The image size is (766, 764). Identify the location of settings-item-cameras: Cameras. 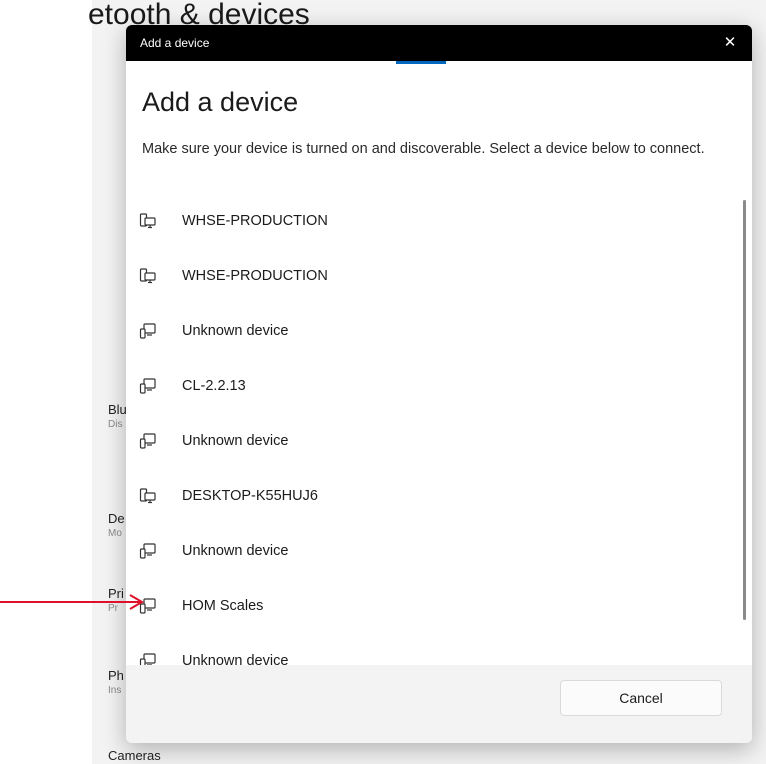
(134, 755).